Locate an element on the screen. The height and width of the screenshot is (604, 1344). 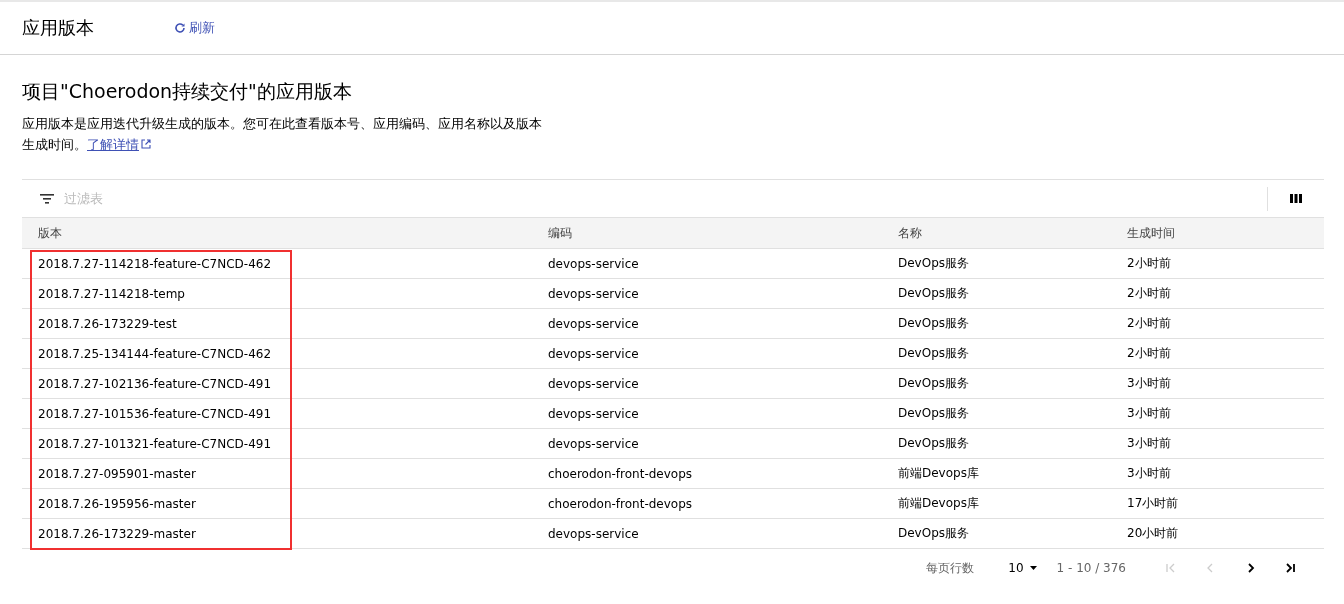
section-title: 项目"Choerodon持续交付"的应用版本 is located at coordinates (187, 91).